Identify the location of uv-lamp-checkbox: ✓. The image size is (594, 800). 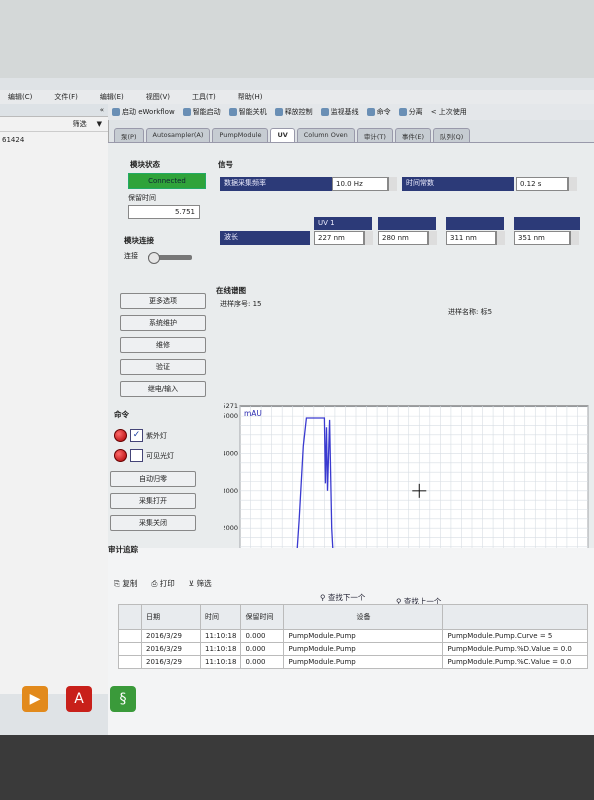
(136, 435).